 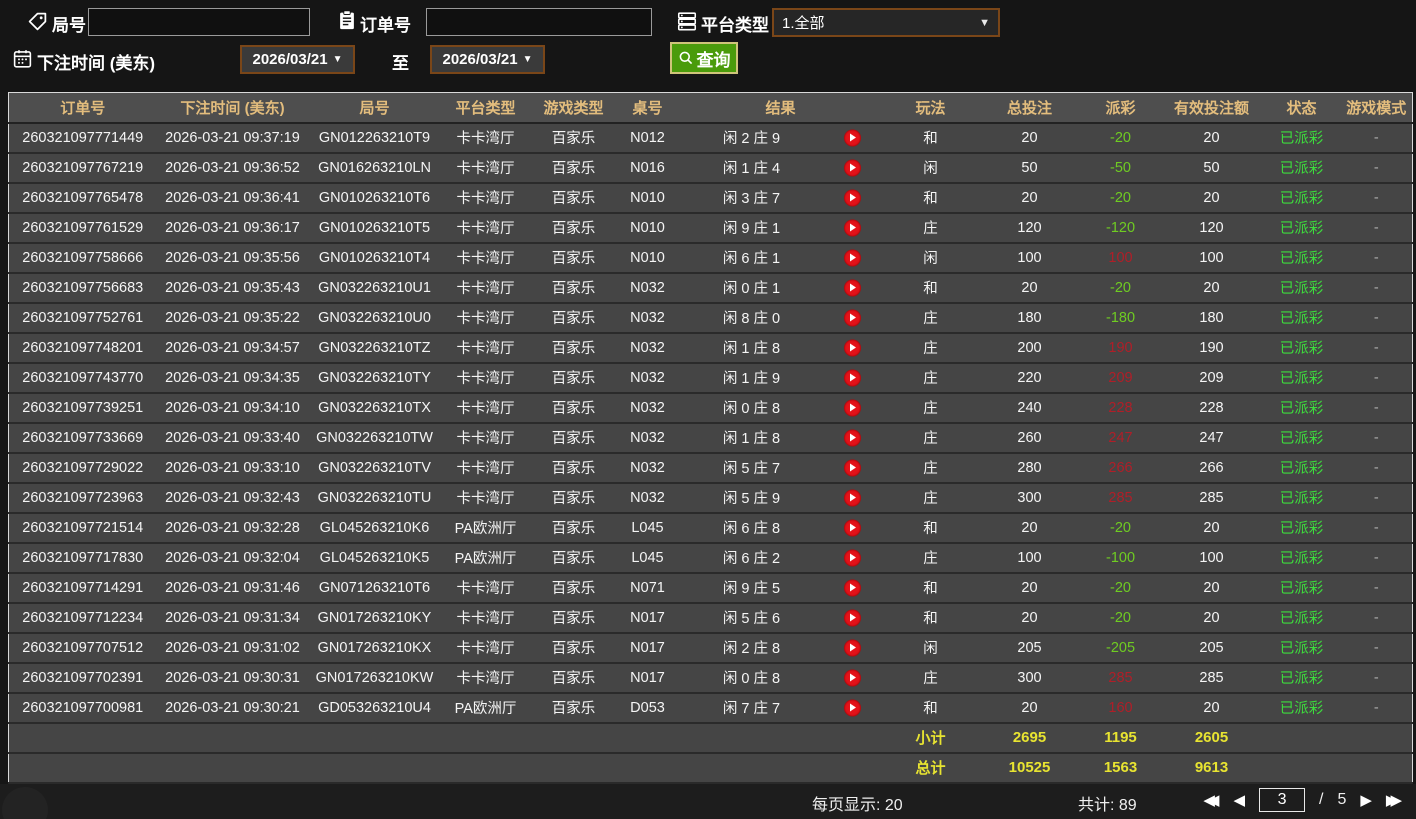 What do you see at coordinates (930, 108) in the screenshot?
I see `column-header: 玩法` at bounding box center [930, 108].